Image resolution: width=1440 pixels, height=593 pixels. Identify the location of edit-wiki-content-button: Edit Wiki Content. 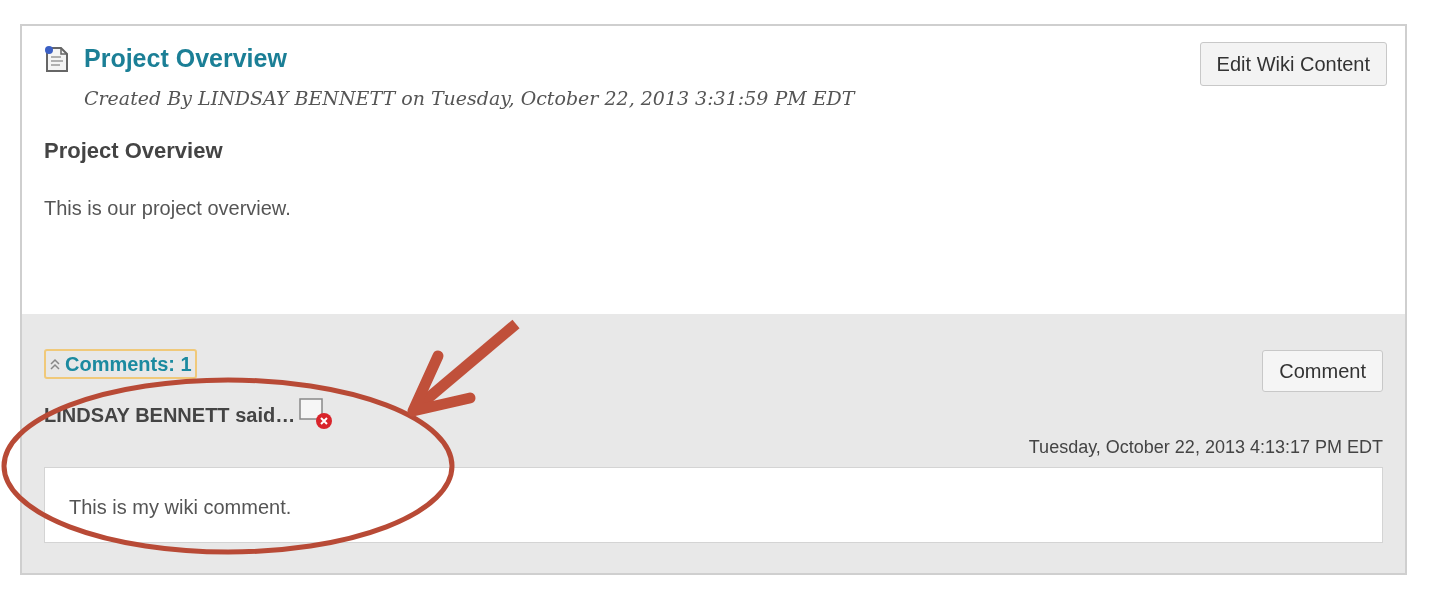
(1293, 64).